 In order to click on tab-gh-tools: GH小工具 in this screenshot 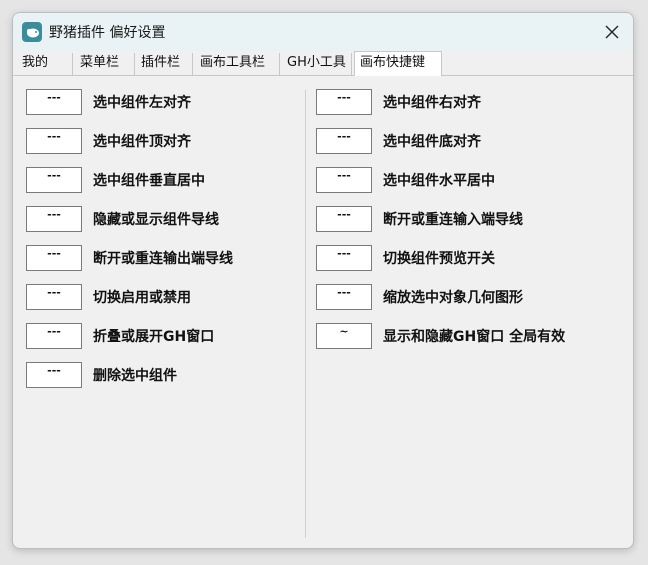, I will do `click(317, 64)`.